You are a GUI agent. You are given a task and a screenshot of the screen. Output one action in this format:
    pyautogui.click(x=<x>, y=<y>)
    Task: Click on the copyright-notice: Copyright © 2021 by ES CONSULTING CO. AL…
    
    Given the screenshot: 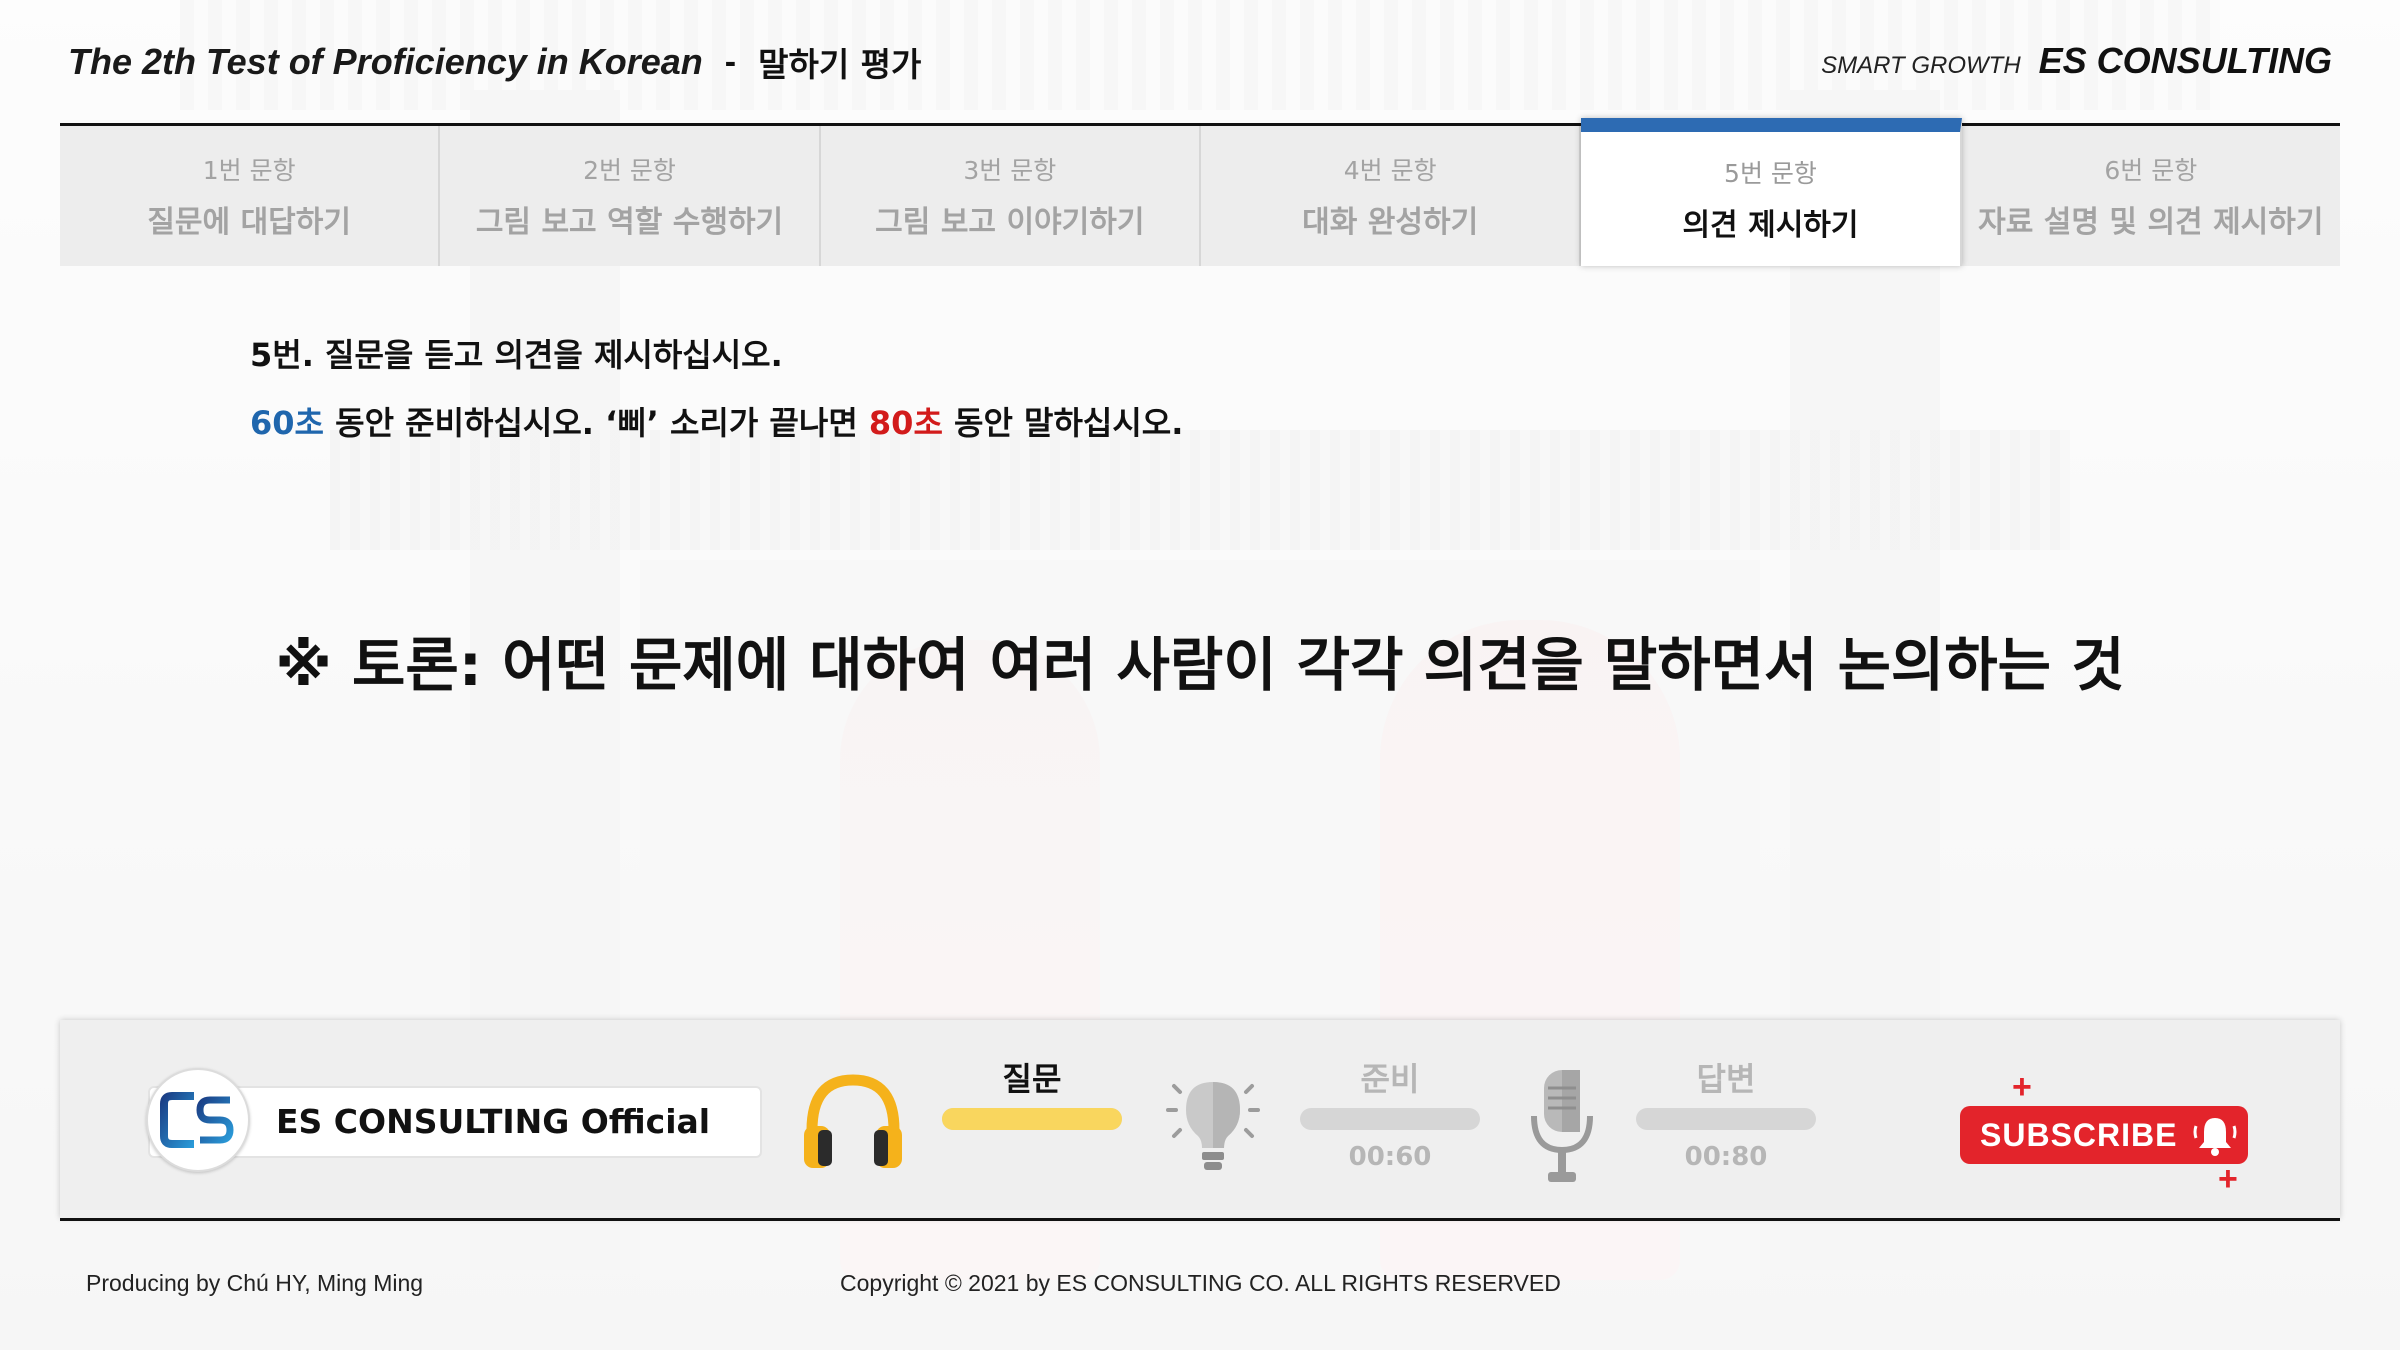 What is the action you would take?
    pyautogui.click(x=1200, y=1283)
    